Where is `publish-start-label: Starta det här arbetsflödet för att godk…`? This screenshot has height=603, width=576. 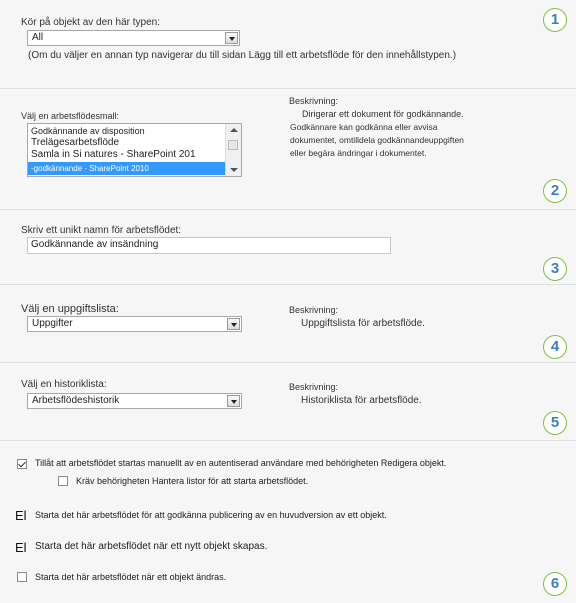 publish-start-label: Starta det här arbetsflödet för att godk… is located at coordinates (211, 515).